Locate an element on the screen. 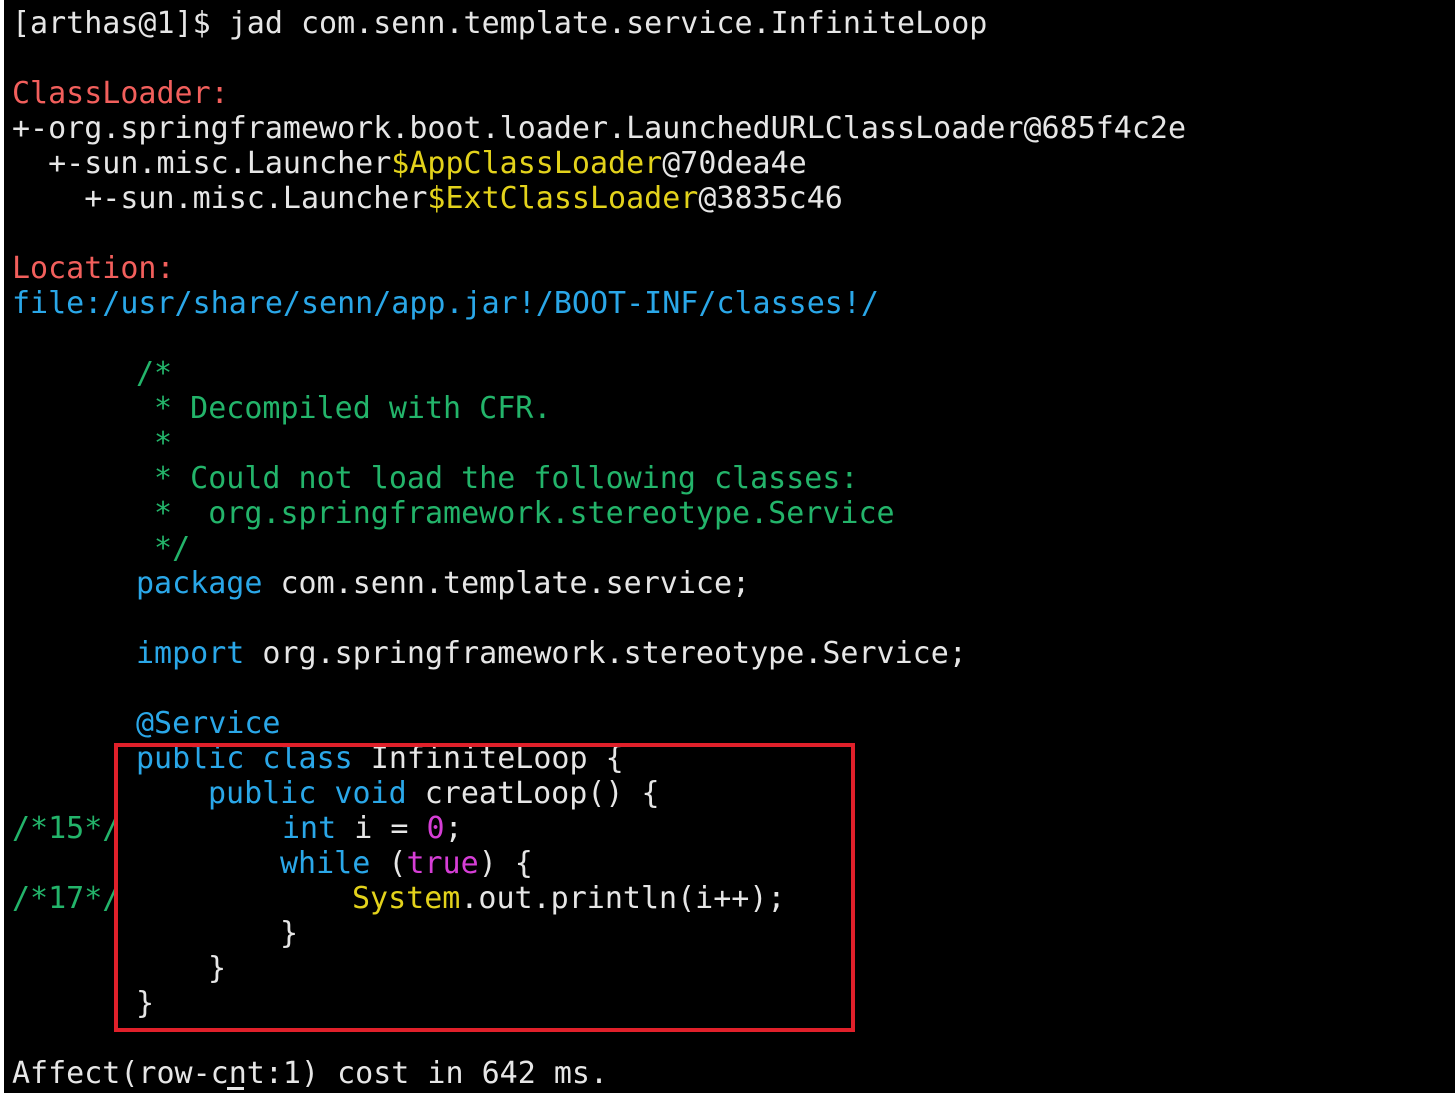 Image resolution: width=1455 pixels, height=1093 pixels. source-comment-line: * Could not load the following classes: is located at coordinates (497, 478).